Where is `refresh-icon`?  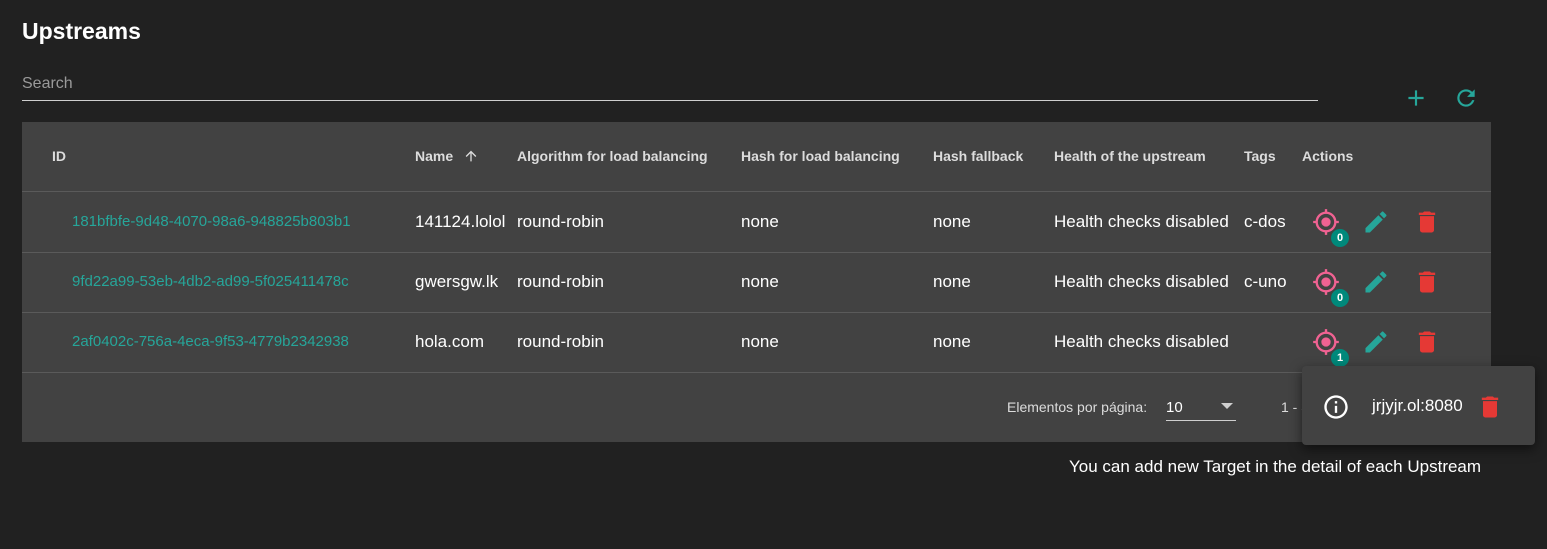 refresh-icon is located at coordinates (1466, 98).